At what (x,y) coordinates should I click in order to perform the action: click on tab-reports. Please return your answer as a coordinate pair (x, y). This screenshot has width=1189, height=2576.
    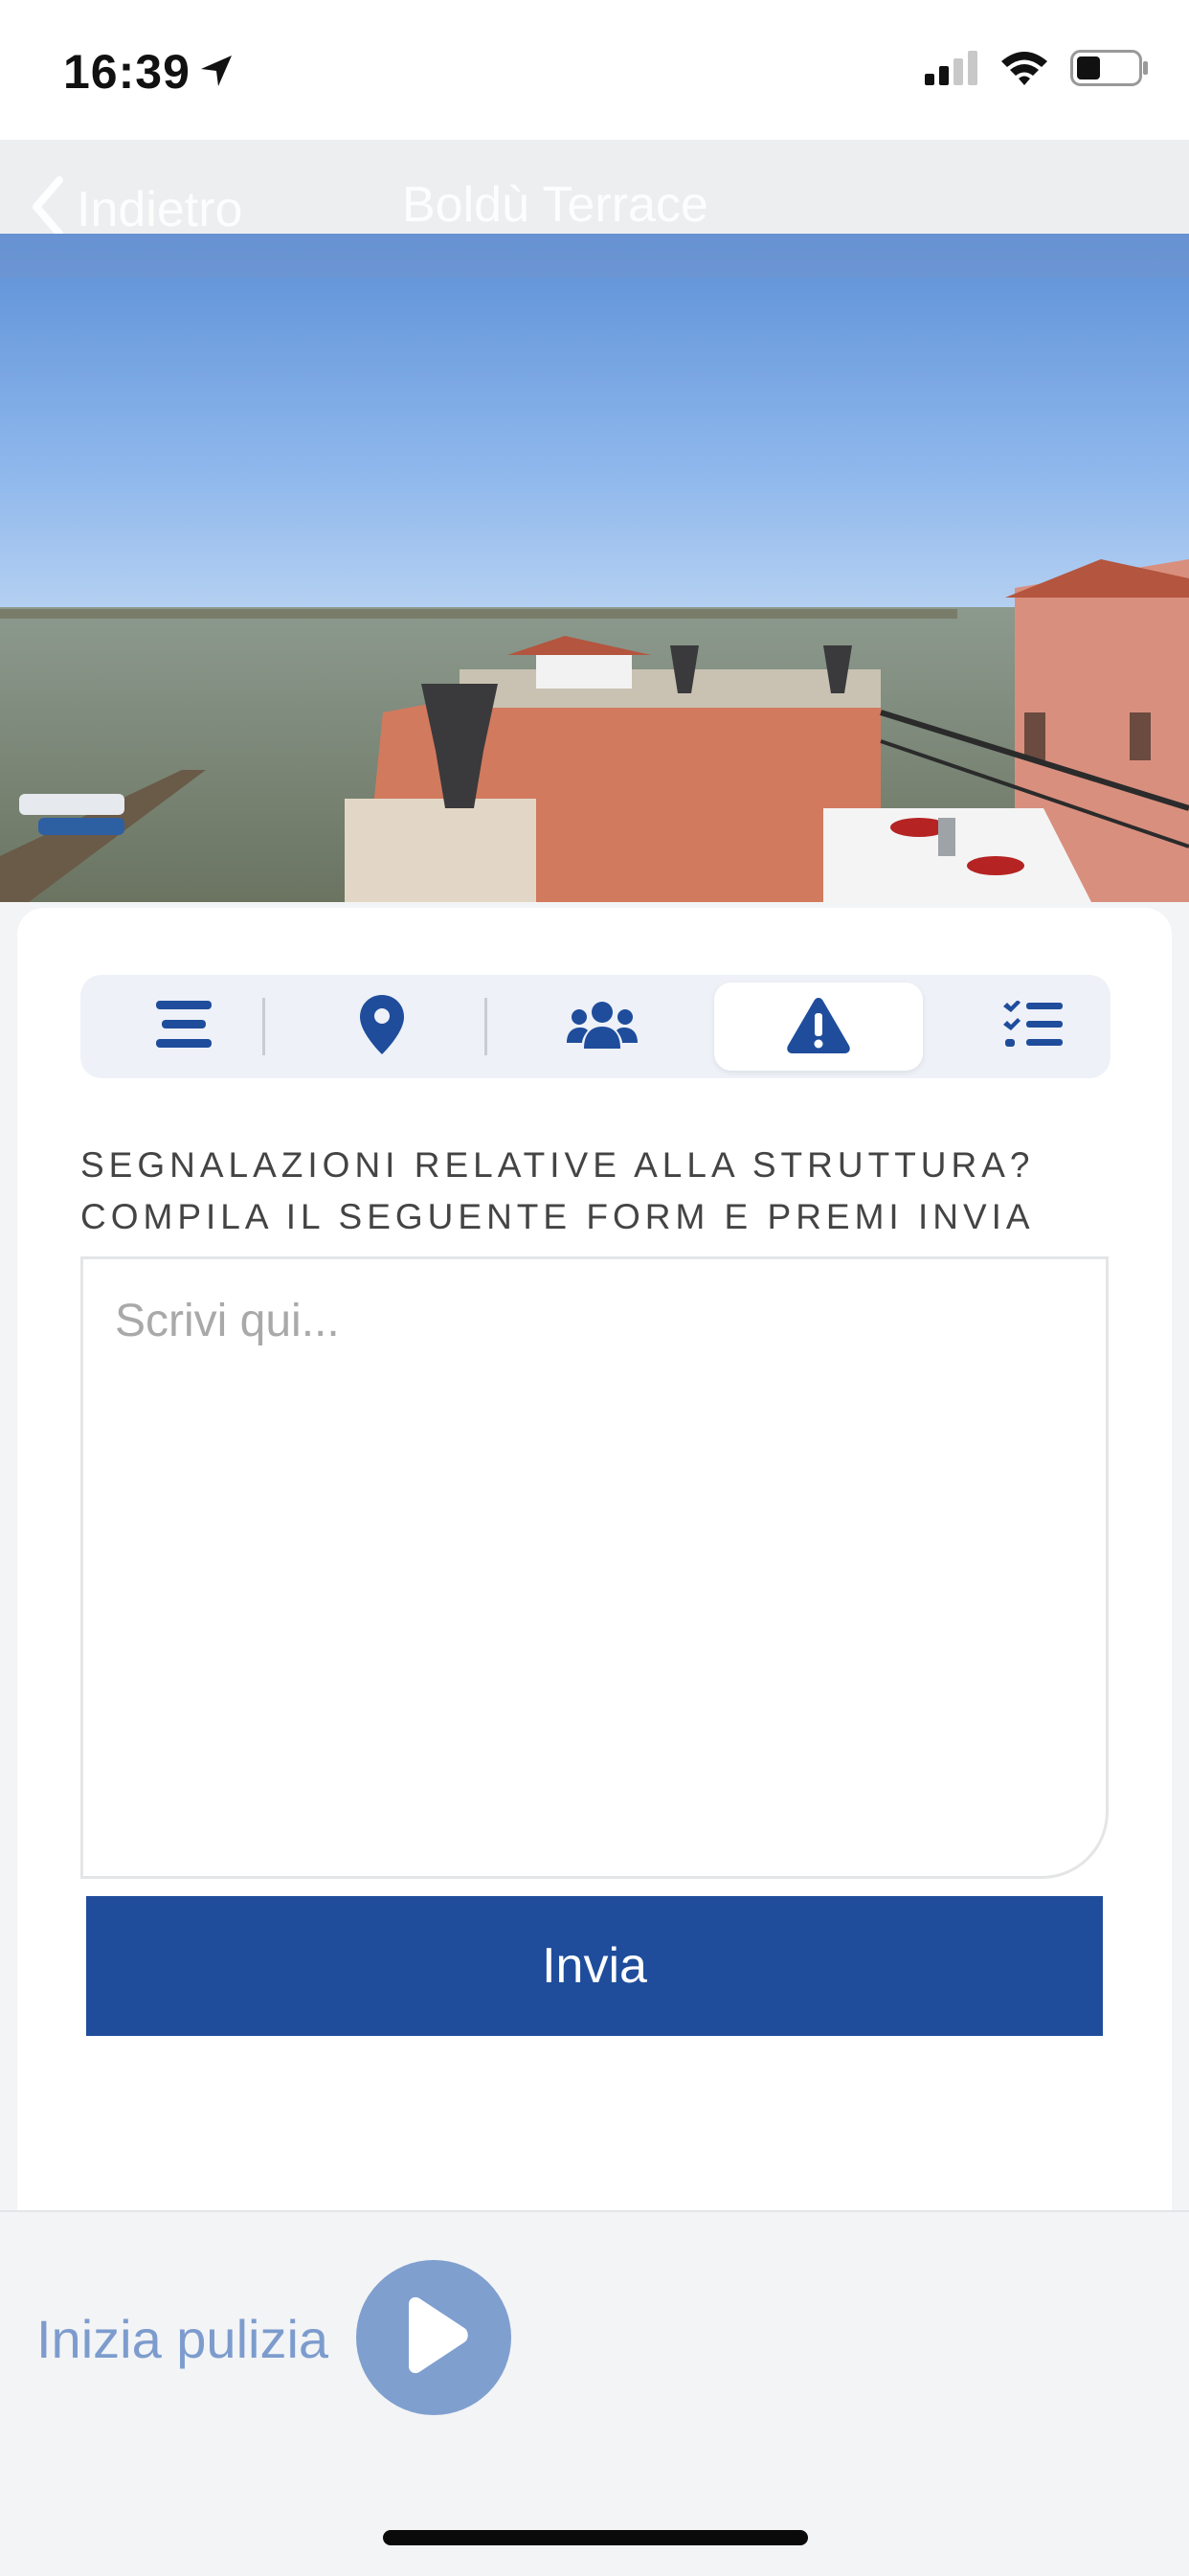
    Looking at the image, I should click on (818, 1027).